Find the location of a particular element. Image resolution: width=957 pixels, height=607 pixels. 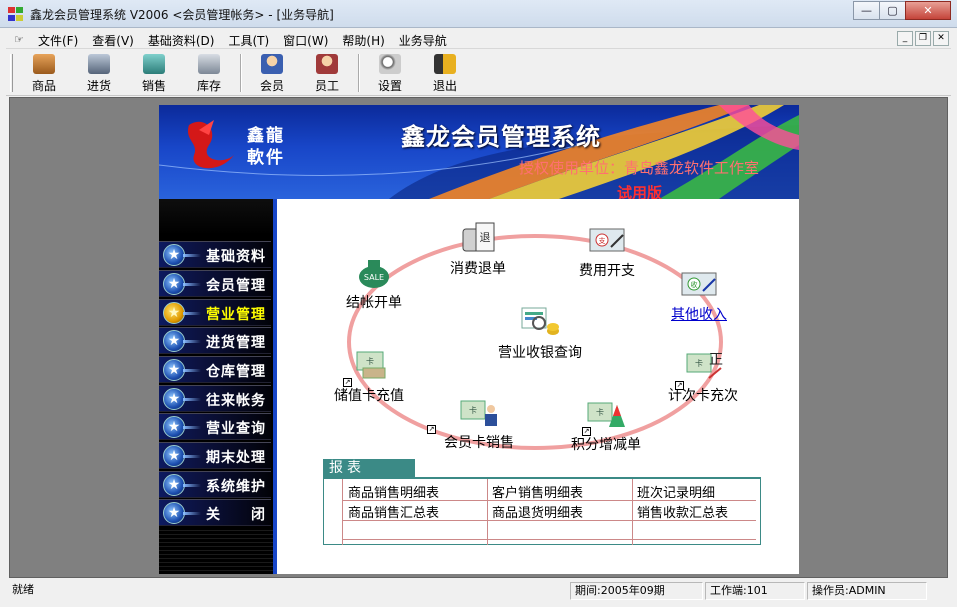

trial-badge: 试用版 is located at coordinates (640, 191).